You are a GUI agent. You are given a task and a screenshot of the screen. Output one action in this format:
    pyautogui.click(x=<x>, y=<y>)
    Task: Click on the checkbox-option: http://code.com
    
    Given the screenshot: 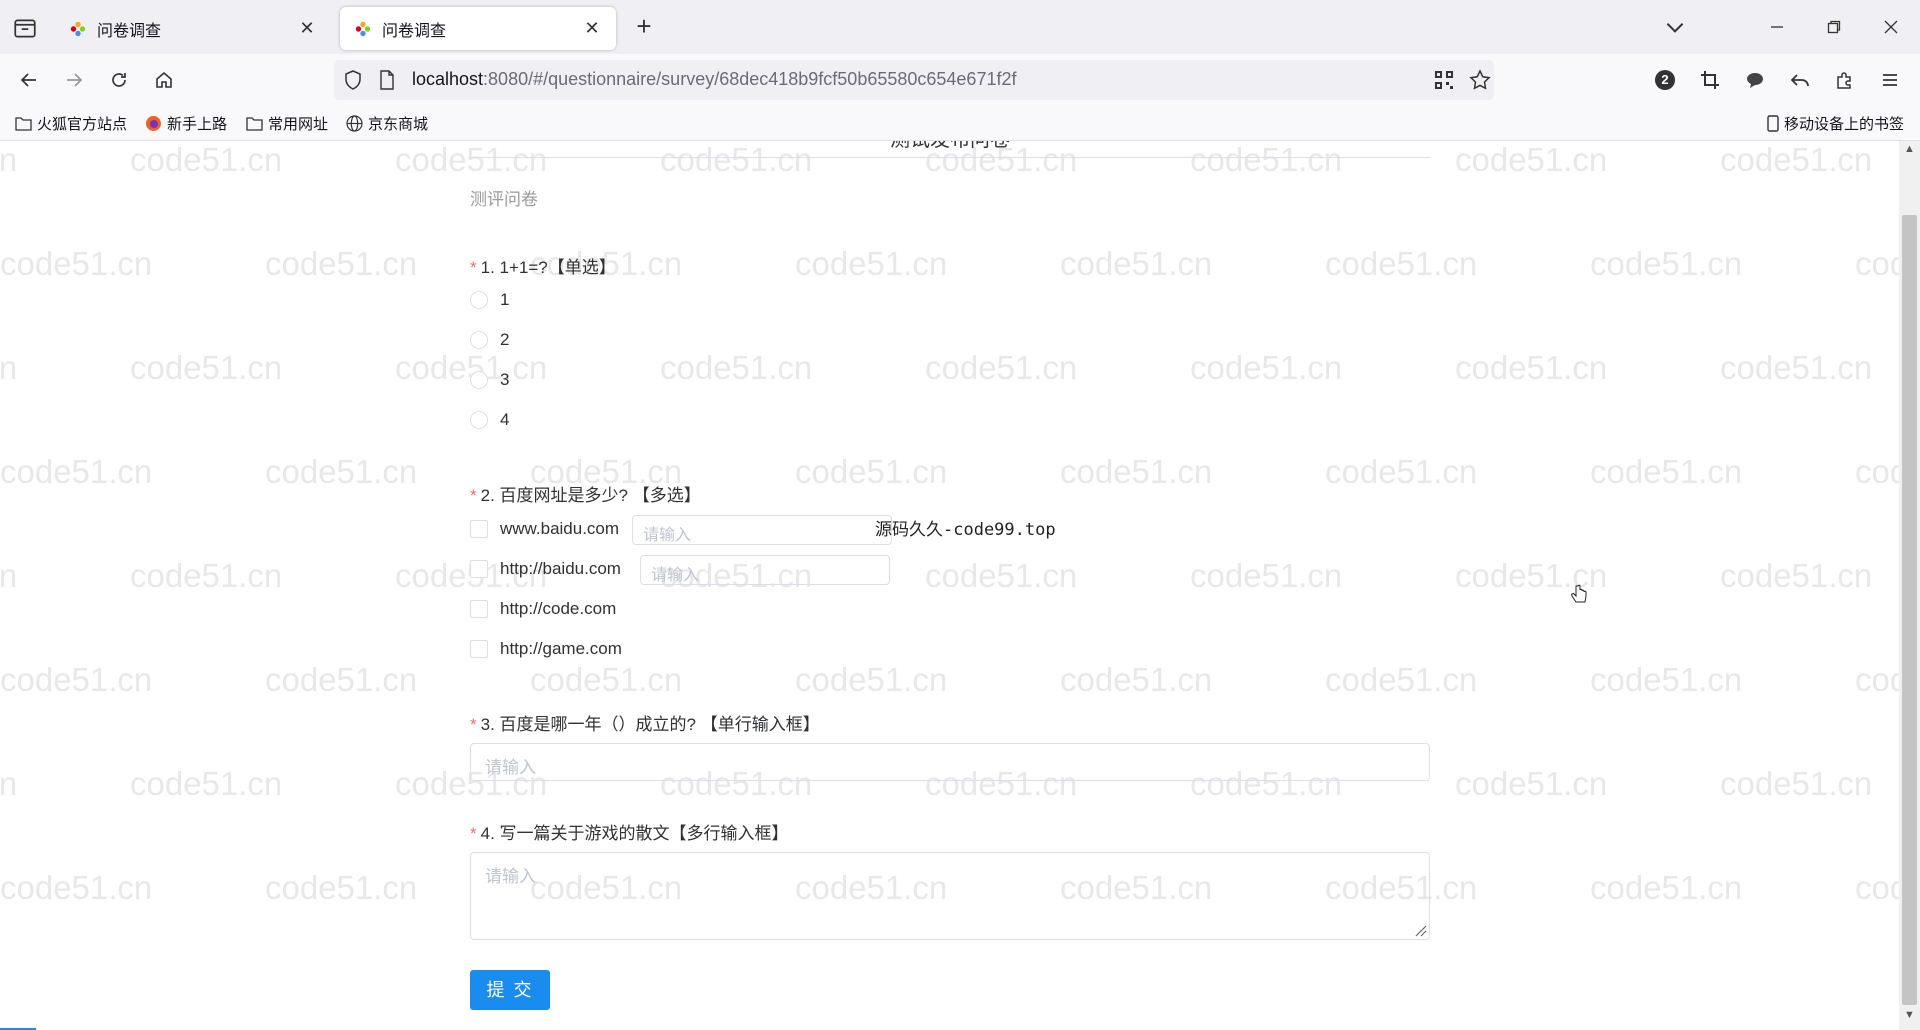 What is the action you would take?
    pyautogui.click(x=543, y=609)
    